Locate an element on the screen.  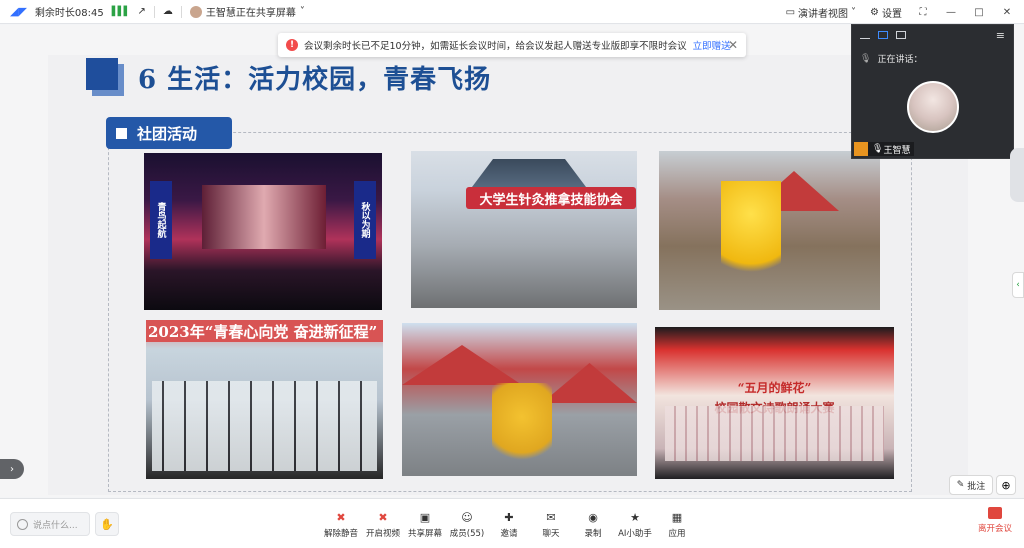
video-panel-toolbar: ≡ is located at coordinates (932, 35).